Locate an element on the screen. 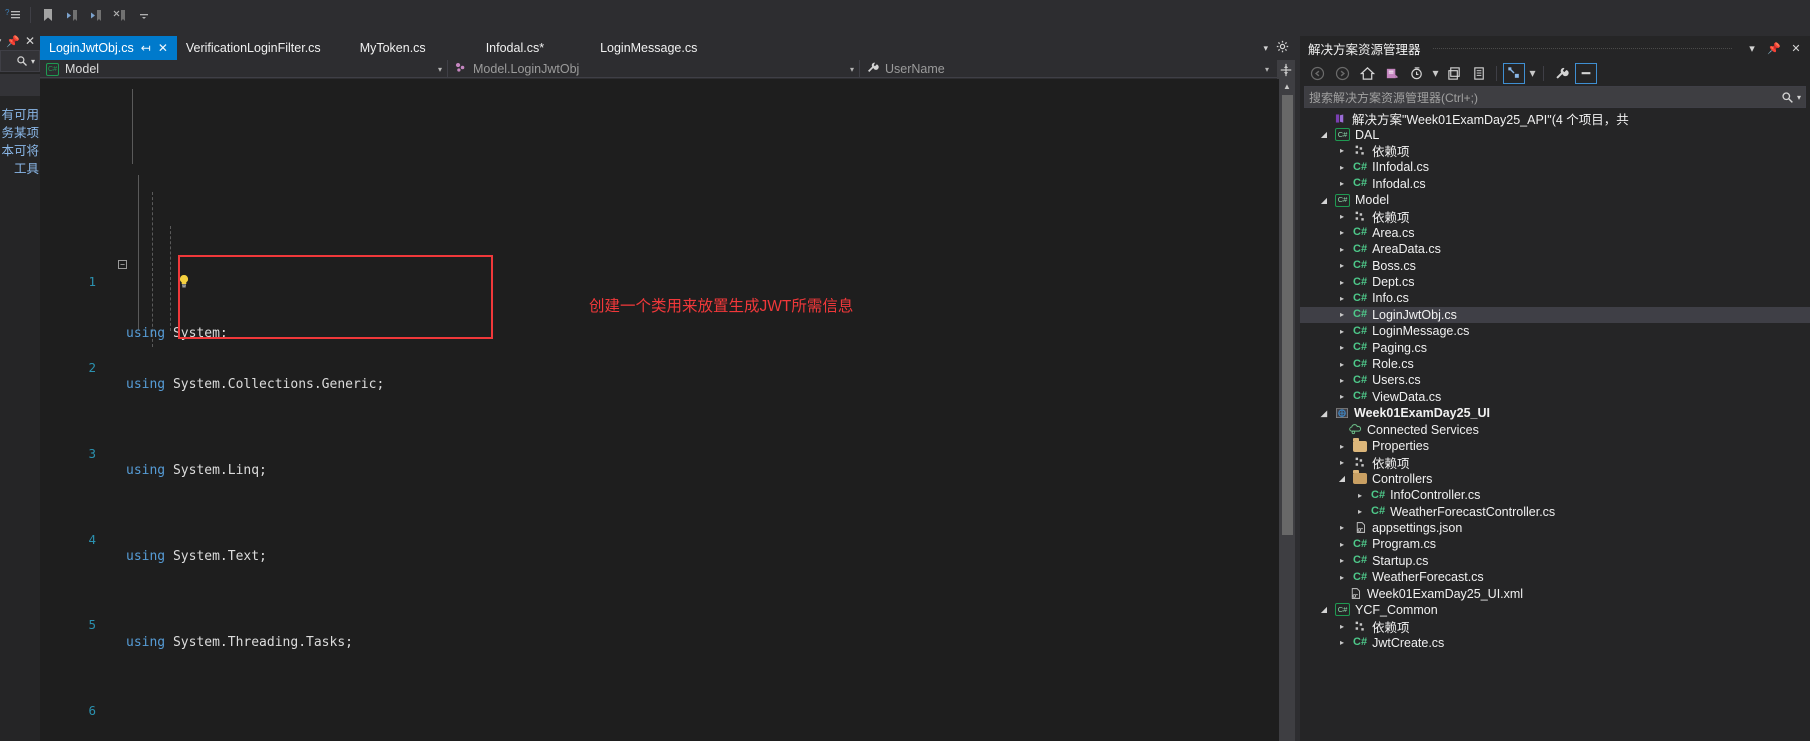 This screenshot has width=1810, height=741. tab-list-dropdown-icon: ▾ is located at coordinates (1265, 48).